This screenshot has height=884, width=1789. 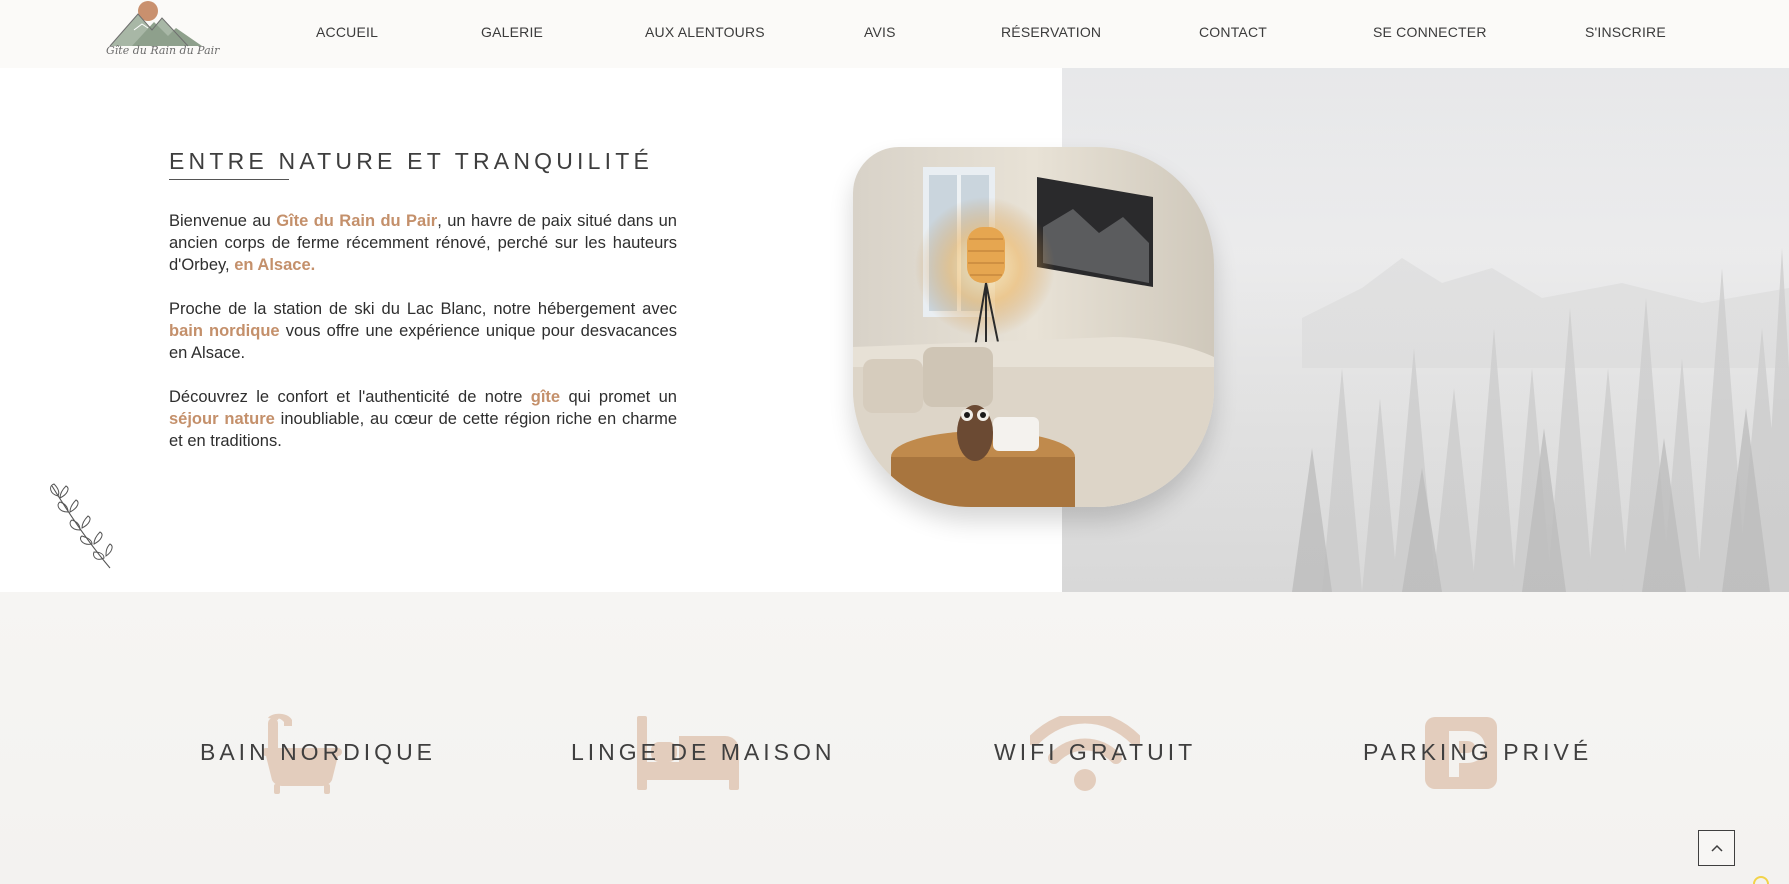 I want to click on nav-contact: CONTACT, so click(x=1233, y=32).